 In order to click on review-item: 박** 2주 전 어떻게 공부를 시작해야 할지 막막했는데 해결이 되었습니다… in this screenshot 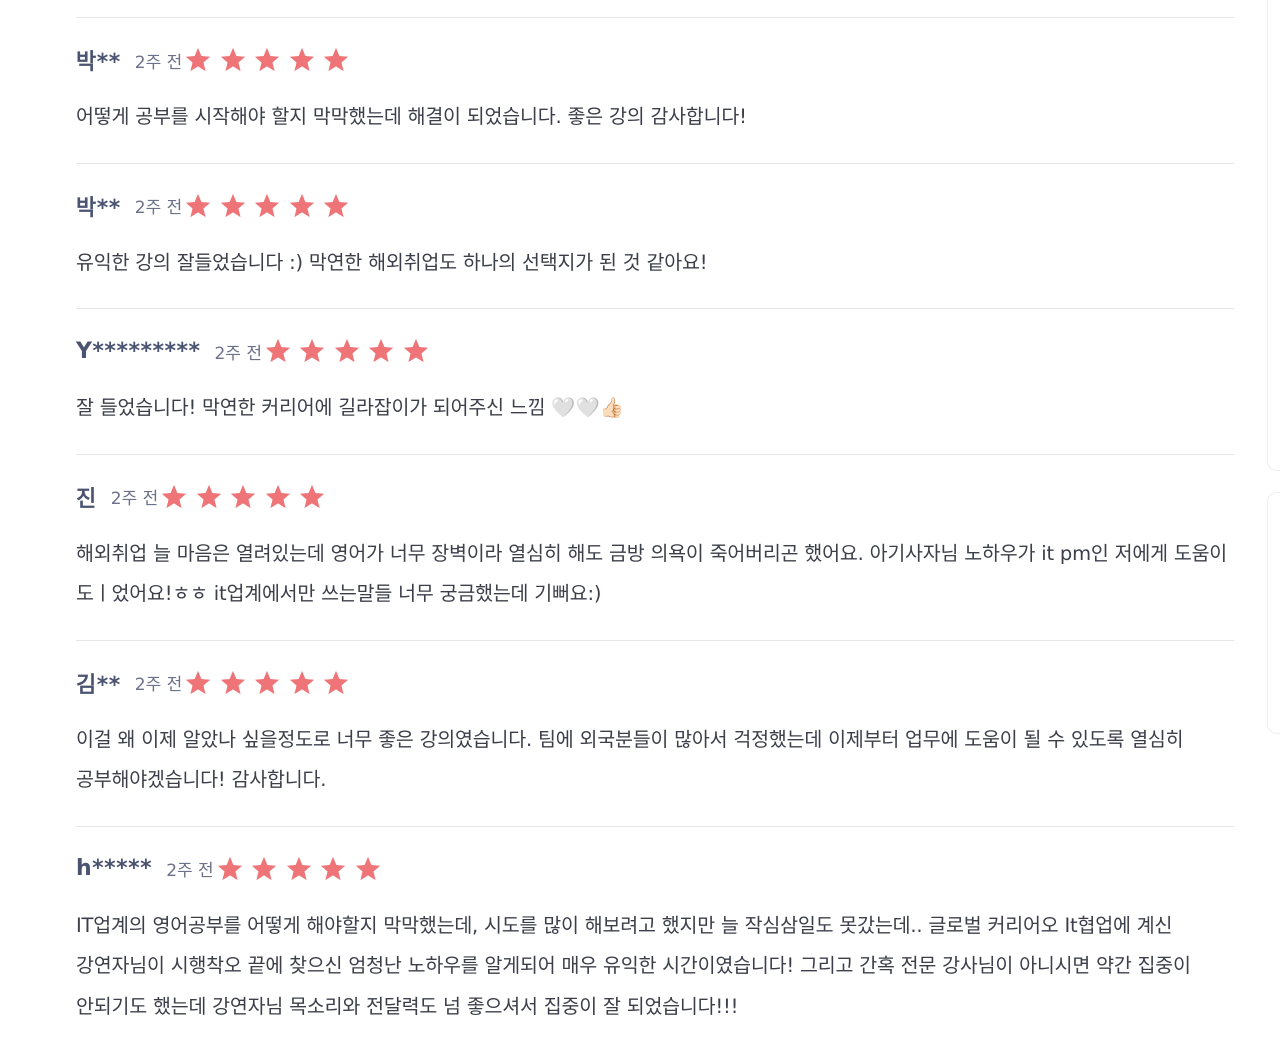, I will do `click(655, 90)`.